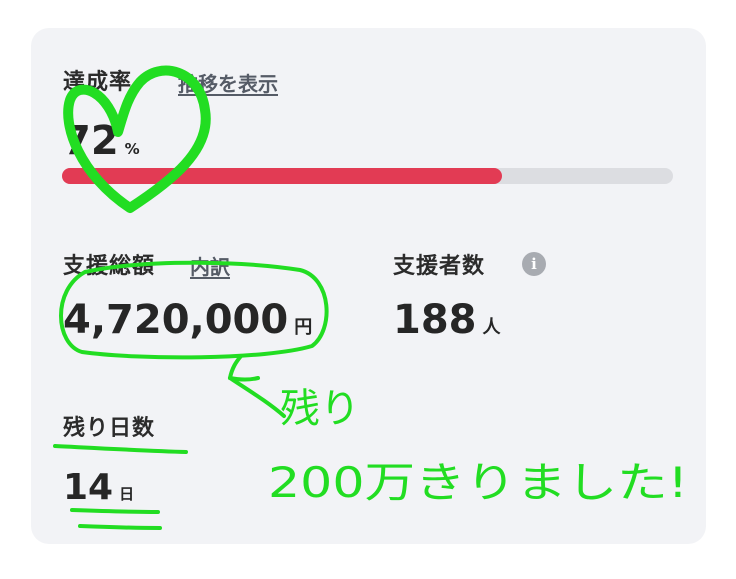 This screenshot has height=579, width=736. I want to click on supporters-number: 188, so click(435, 320).